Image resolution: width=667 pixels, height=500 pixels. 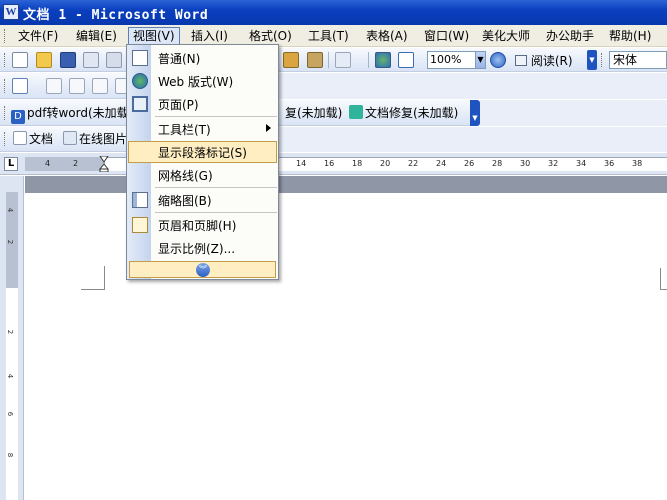 What do you see at coordinates (506, 36) in the screenshot?
I see `menu-beautify: 美化大师` at bounding box center [506, 36].